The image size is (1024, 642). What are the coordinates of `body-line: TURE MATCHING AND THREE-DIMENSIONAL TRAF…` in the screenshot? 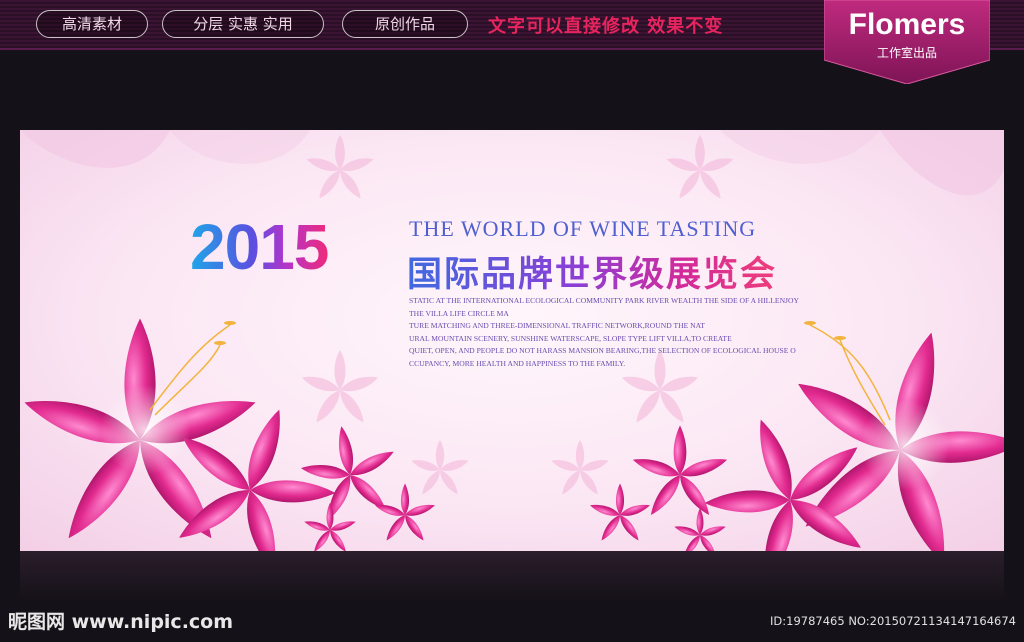 It's located at (557, 326).